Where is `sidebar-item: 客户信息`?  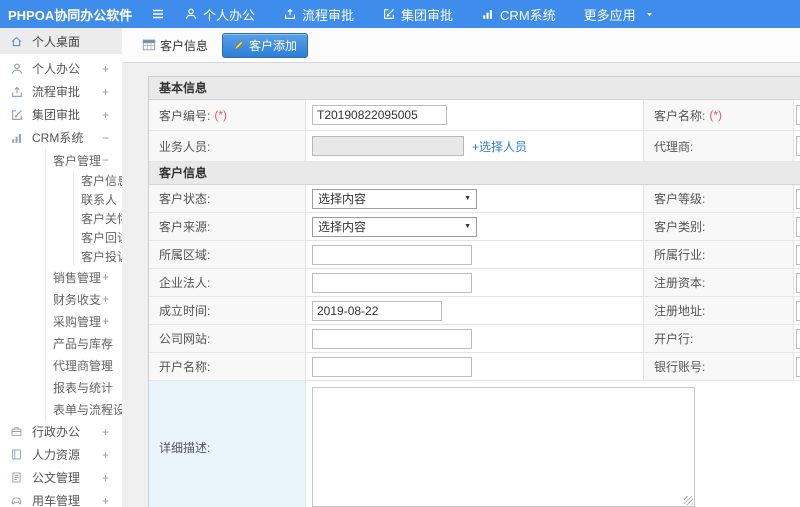
sidebar-item: 客户信息 is located at coordinates (98, 180).